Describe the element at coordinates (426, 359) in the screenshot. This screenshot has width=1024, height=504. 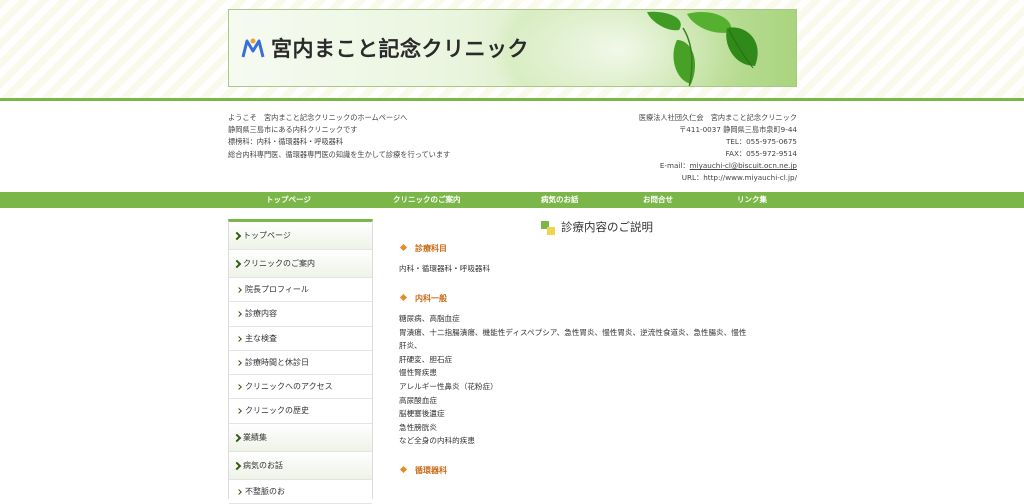
I see `section-line: 肝硬変、胆石症` at that location.